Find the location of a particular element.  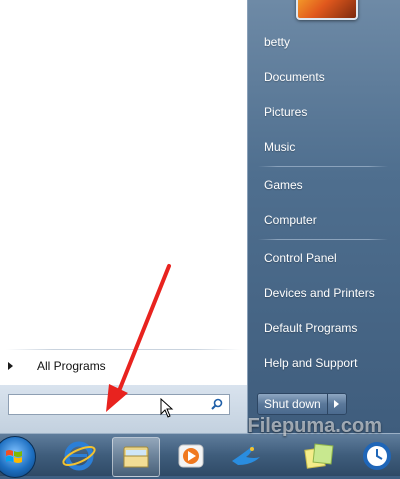

devices-and-printers-link: Devices and Printers is located at coordinates (323, 293).